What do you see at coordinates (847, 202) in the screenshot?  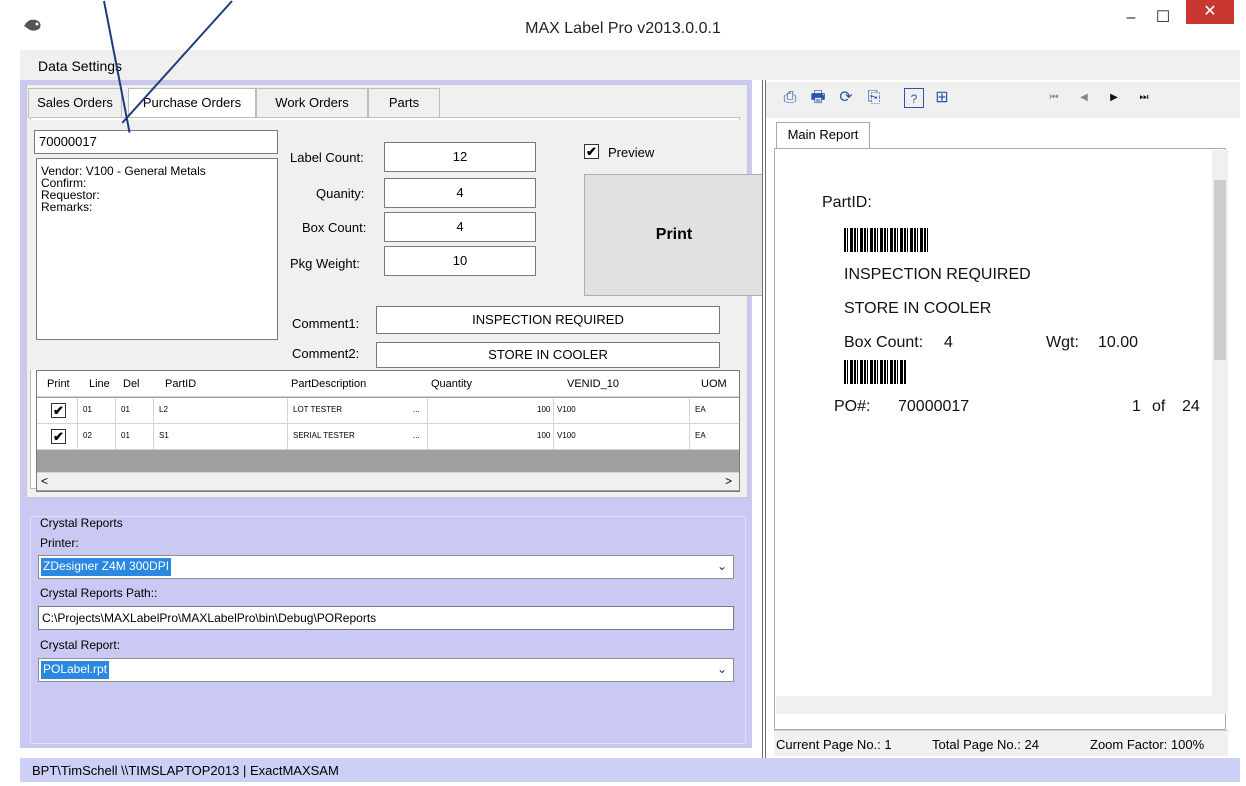 I see `label-partid: PartID:` at bounding box center [847, 202].